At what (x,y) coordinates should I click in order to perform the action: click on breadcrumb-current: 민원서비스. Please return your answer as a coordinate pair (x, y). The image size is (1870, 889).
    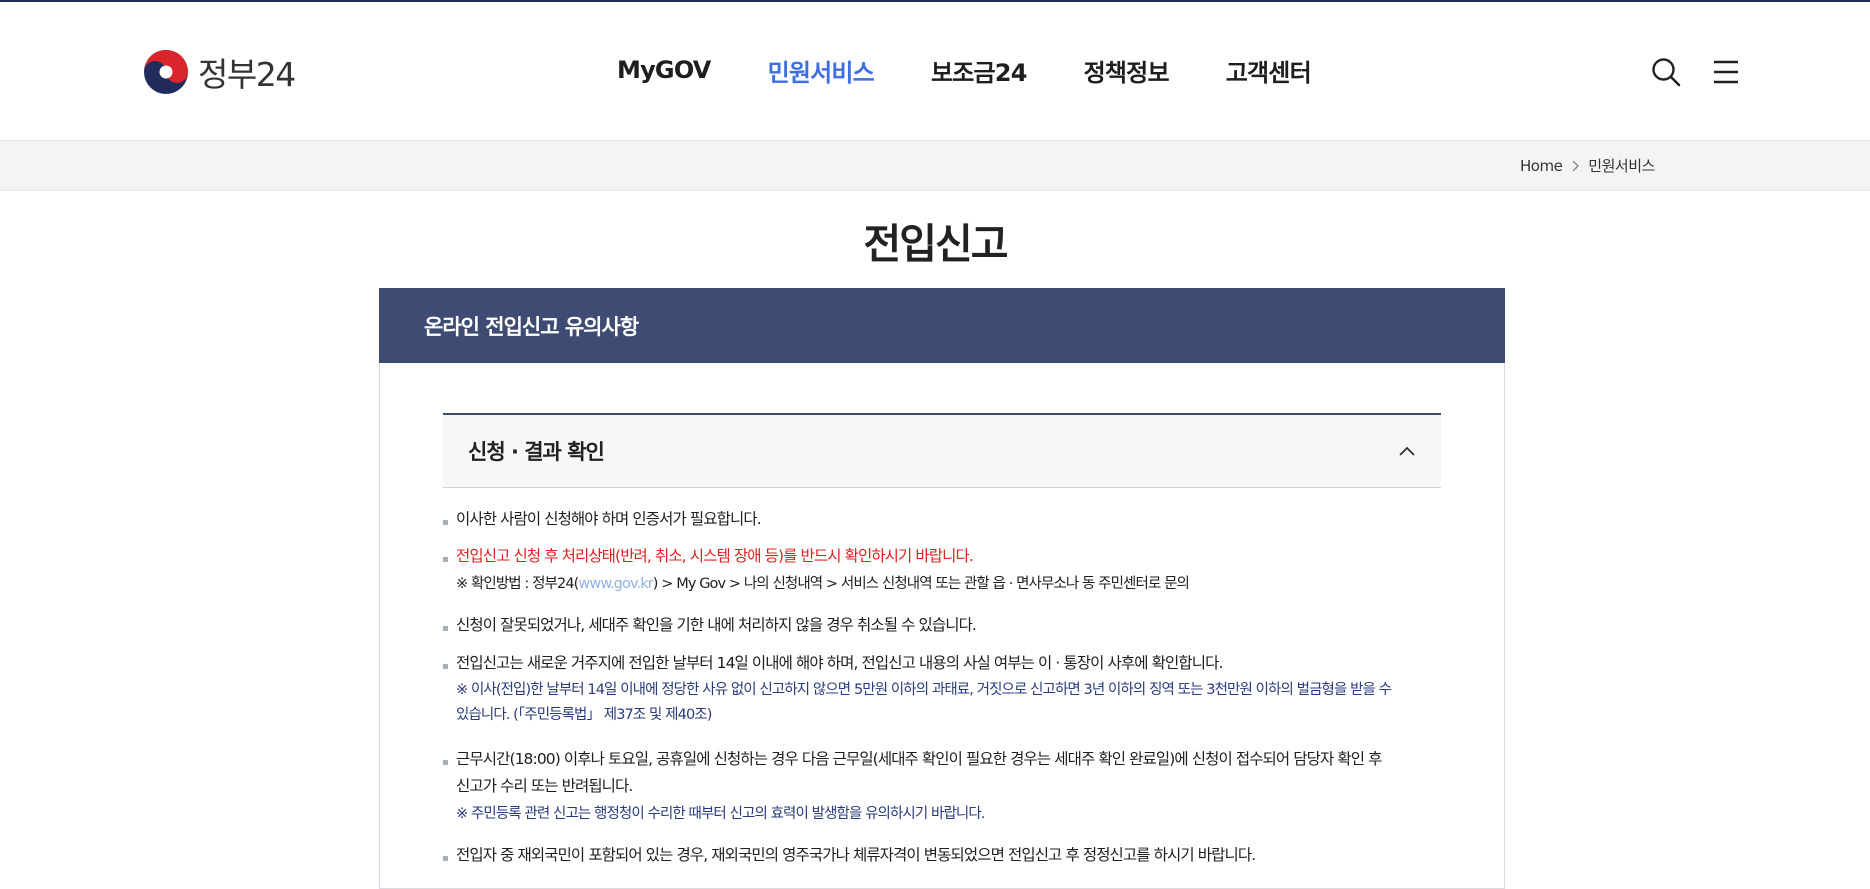
    Looking at the image, I should click on (1621, 166).